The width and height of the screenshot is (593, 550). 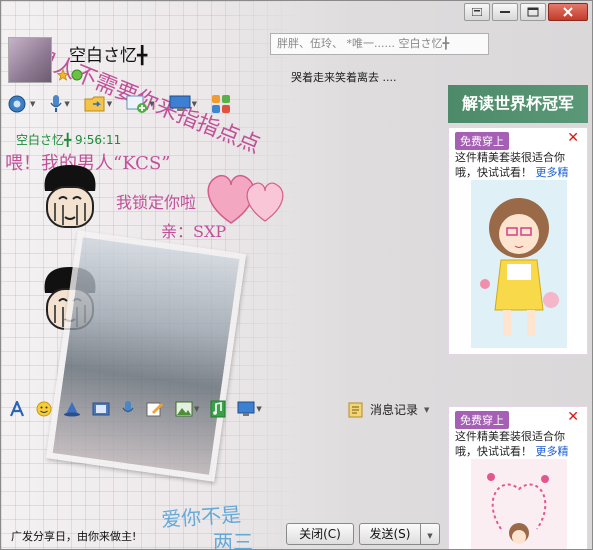 I want to click on create-group-button: ▼, so click(x=140, y=104).